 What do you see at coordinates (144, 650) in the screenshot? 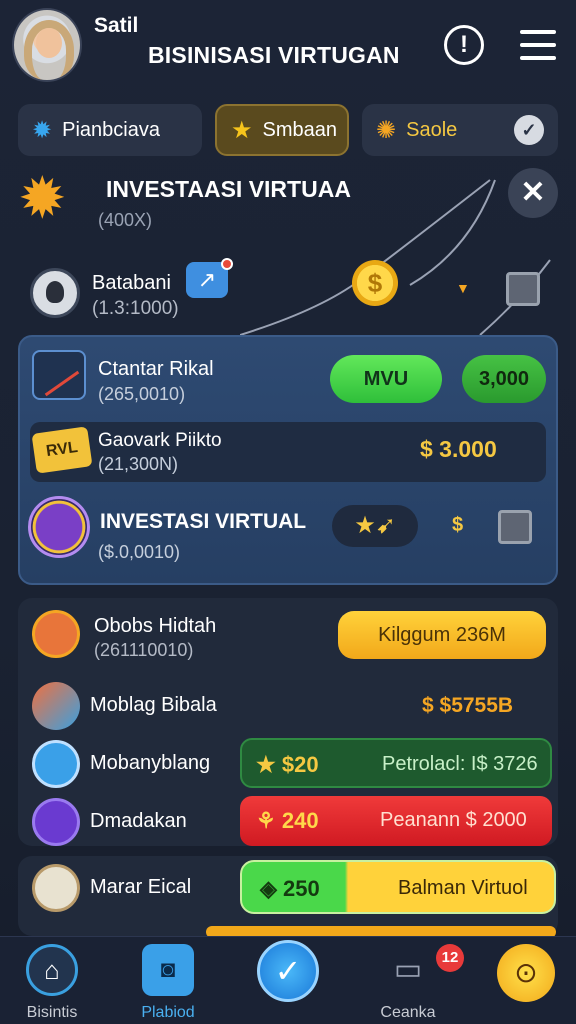
I see `list-item-sub: (261110010)` at bounding box center [144, 650].